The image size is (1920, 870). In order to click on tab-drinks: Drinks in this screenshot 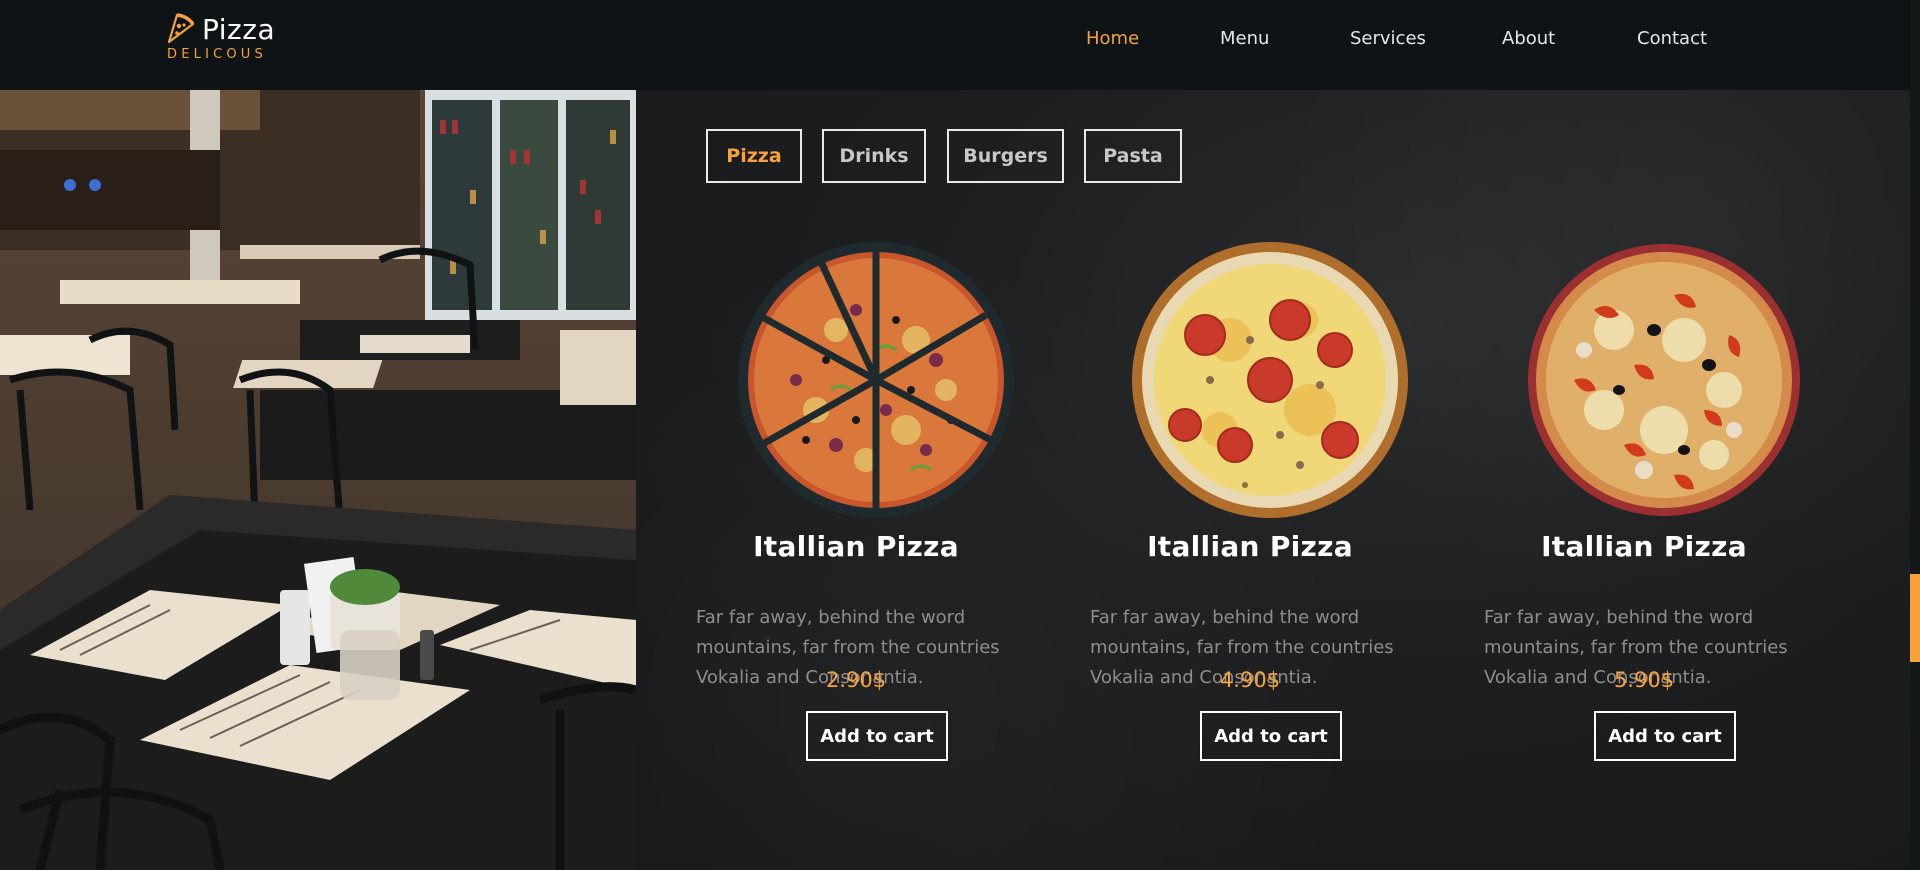, I will do `click(874, 156)`.